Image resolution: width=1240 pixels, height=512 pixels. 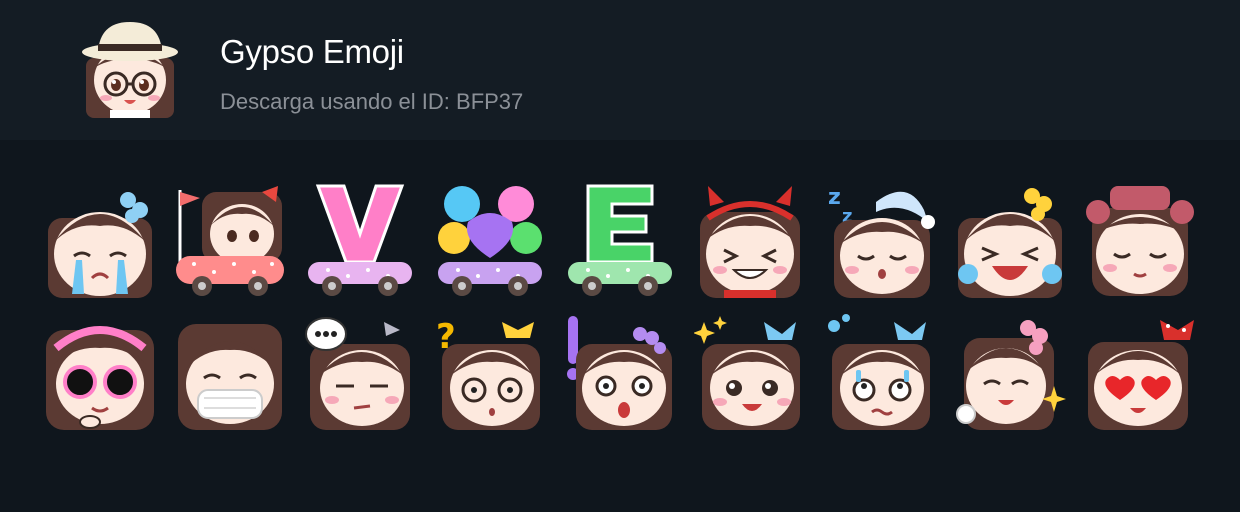 I want to click on sticker-surprised-girl-exclamation-icon, so click(x=620, y=372).